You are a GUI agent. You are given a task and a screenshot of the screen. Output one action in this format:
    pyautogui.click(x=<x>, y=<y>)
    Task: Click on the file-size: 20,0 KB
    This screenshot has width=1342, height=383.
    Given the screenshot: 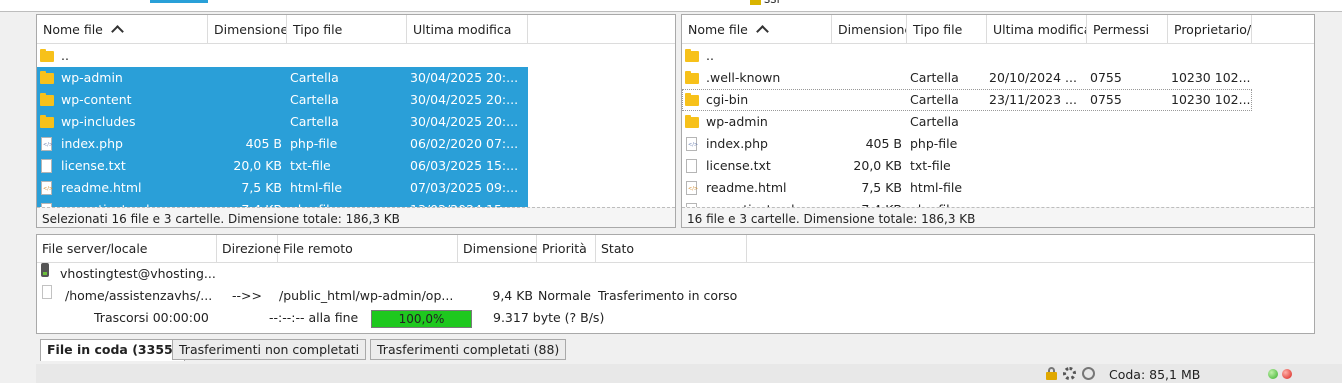 What is the action you would take?
    pyautogui.click(x=877, y=165)
    